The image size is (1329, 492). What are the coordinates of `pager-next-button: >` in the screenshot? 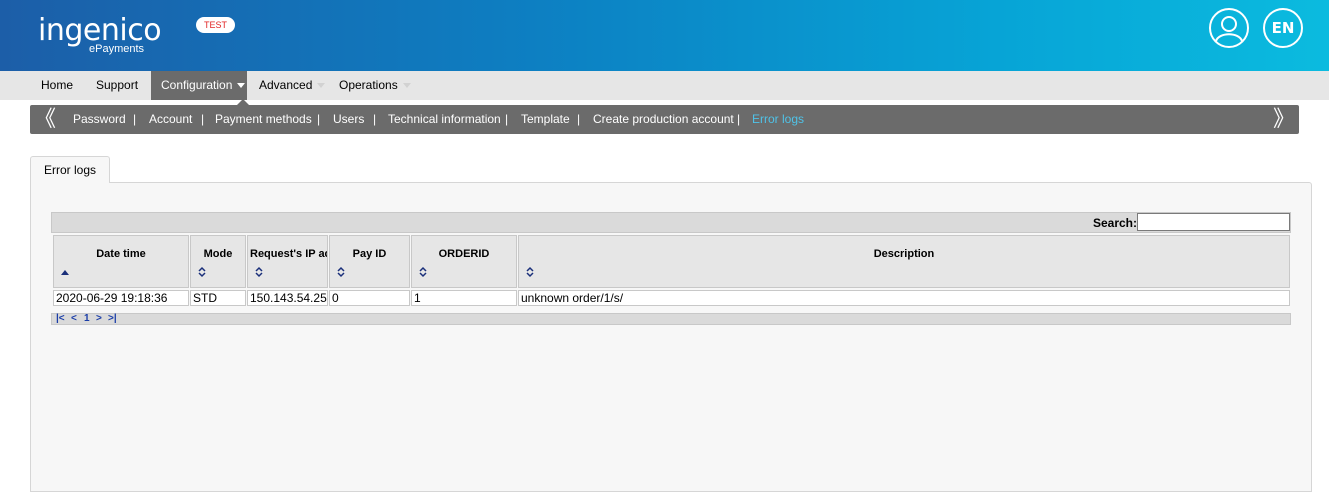 It's located at (99, 319).